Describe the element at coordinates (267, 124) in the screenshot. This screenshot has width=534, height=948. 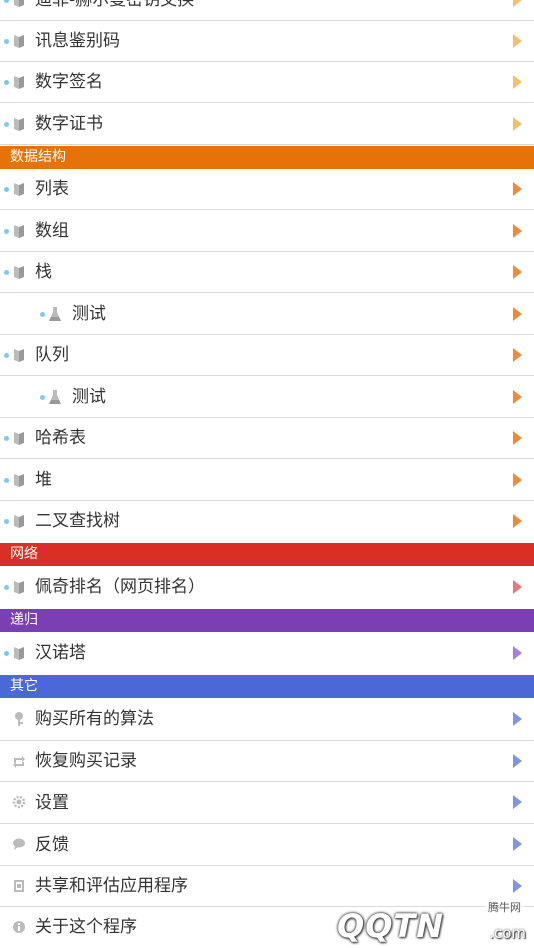
I see `list-item-digital-certificate: 数字证书` at that location.